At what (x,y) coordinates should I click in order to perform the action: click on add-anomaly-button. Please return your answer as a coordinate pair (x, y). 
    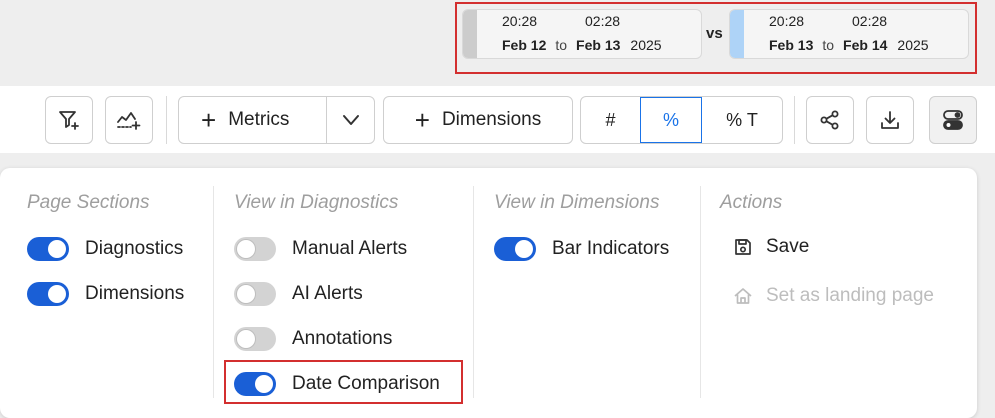
    Looking at the image, I should click on (129, 120).